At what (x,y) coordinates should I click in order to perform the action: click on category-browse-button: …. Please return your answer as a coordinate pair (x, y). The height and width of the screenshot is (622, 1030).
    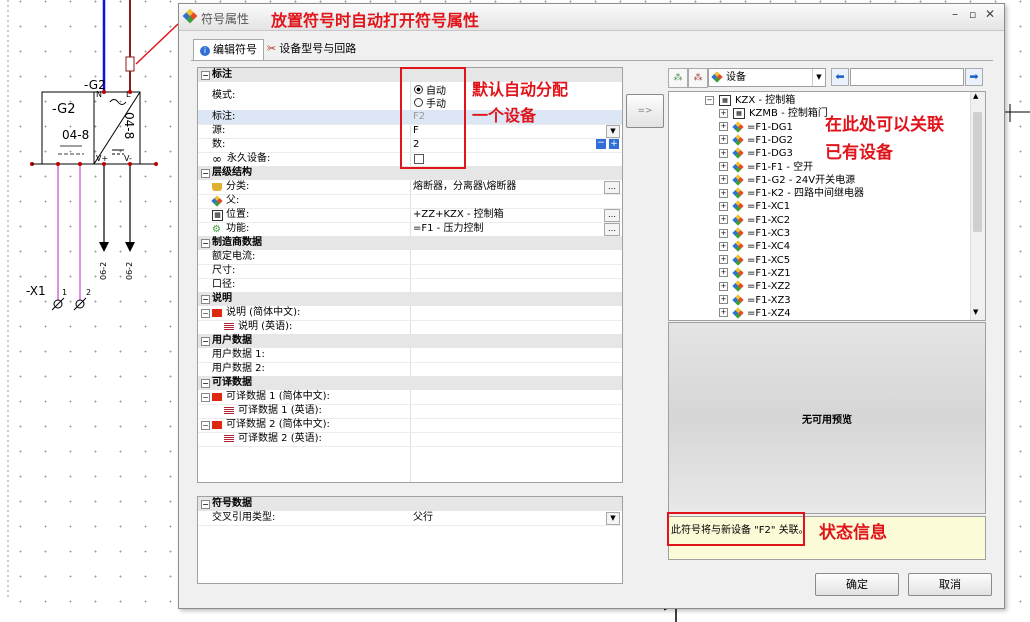
    Looking at the image, I should click on (612, 187).